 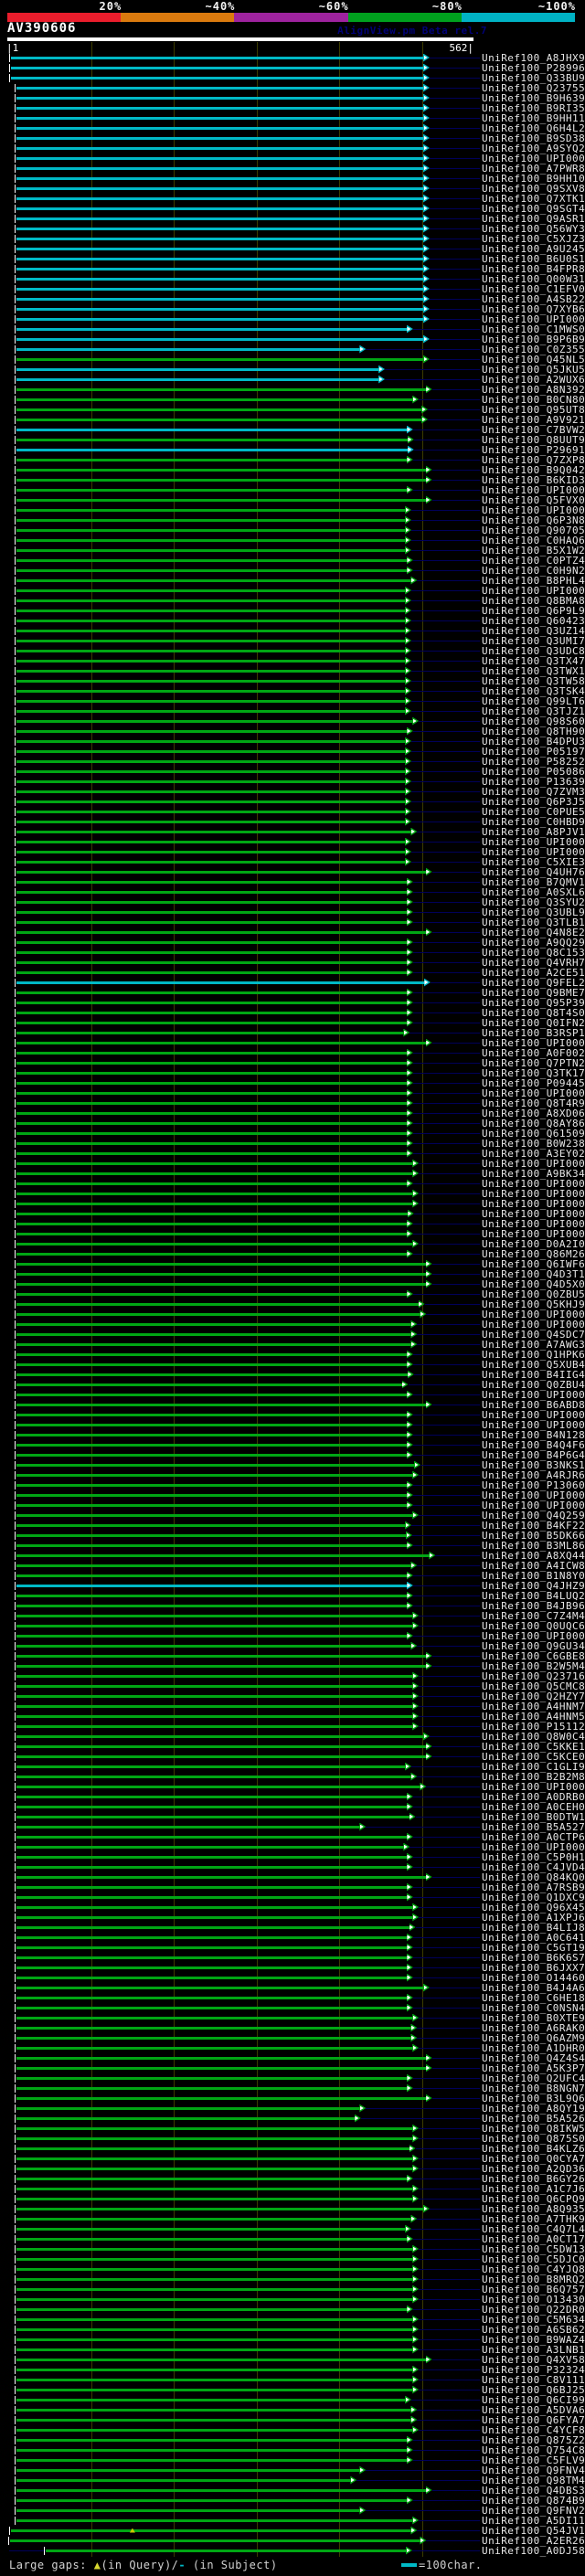 I want to click on subject-label: UniRef100_Q8T4S0, so click(x=534, y=1013).